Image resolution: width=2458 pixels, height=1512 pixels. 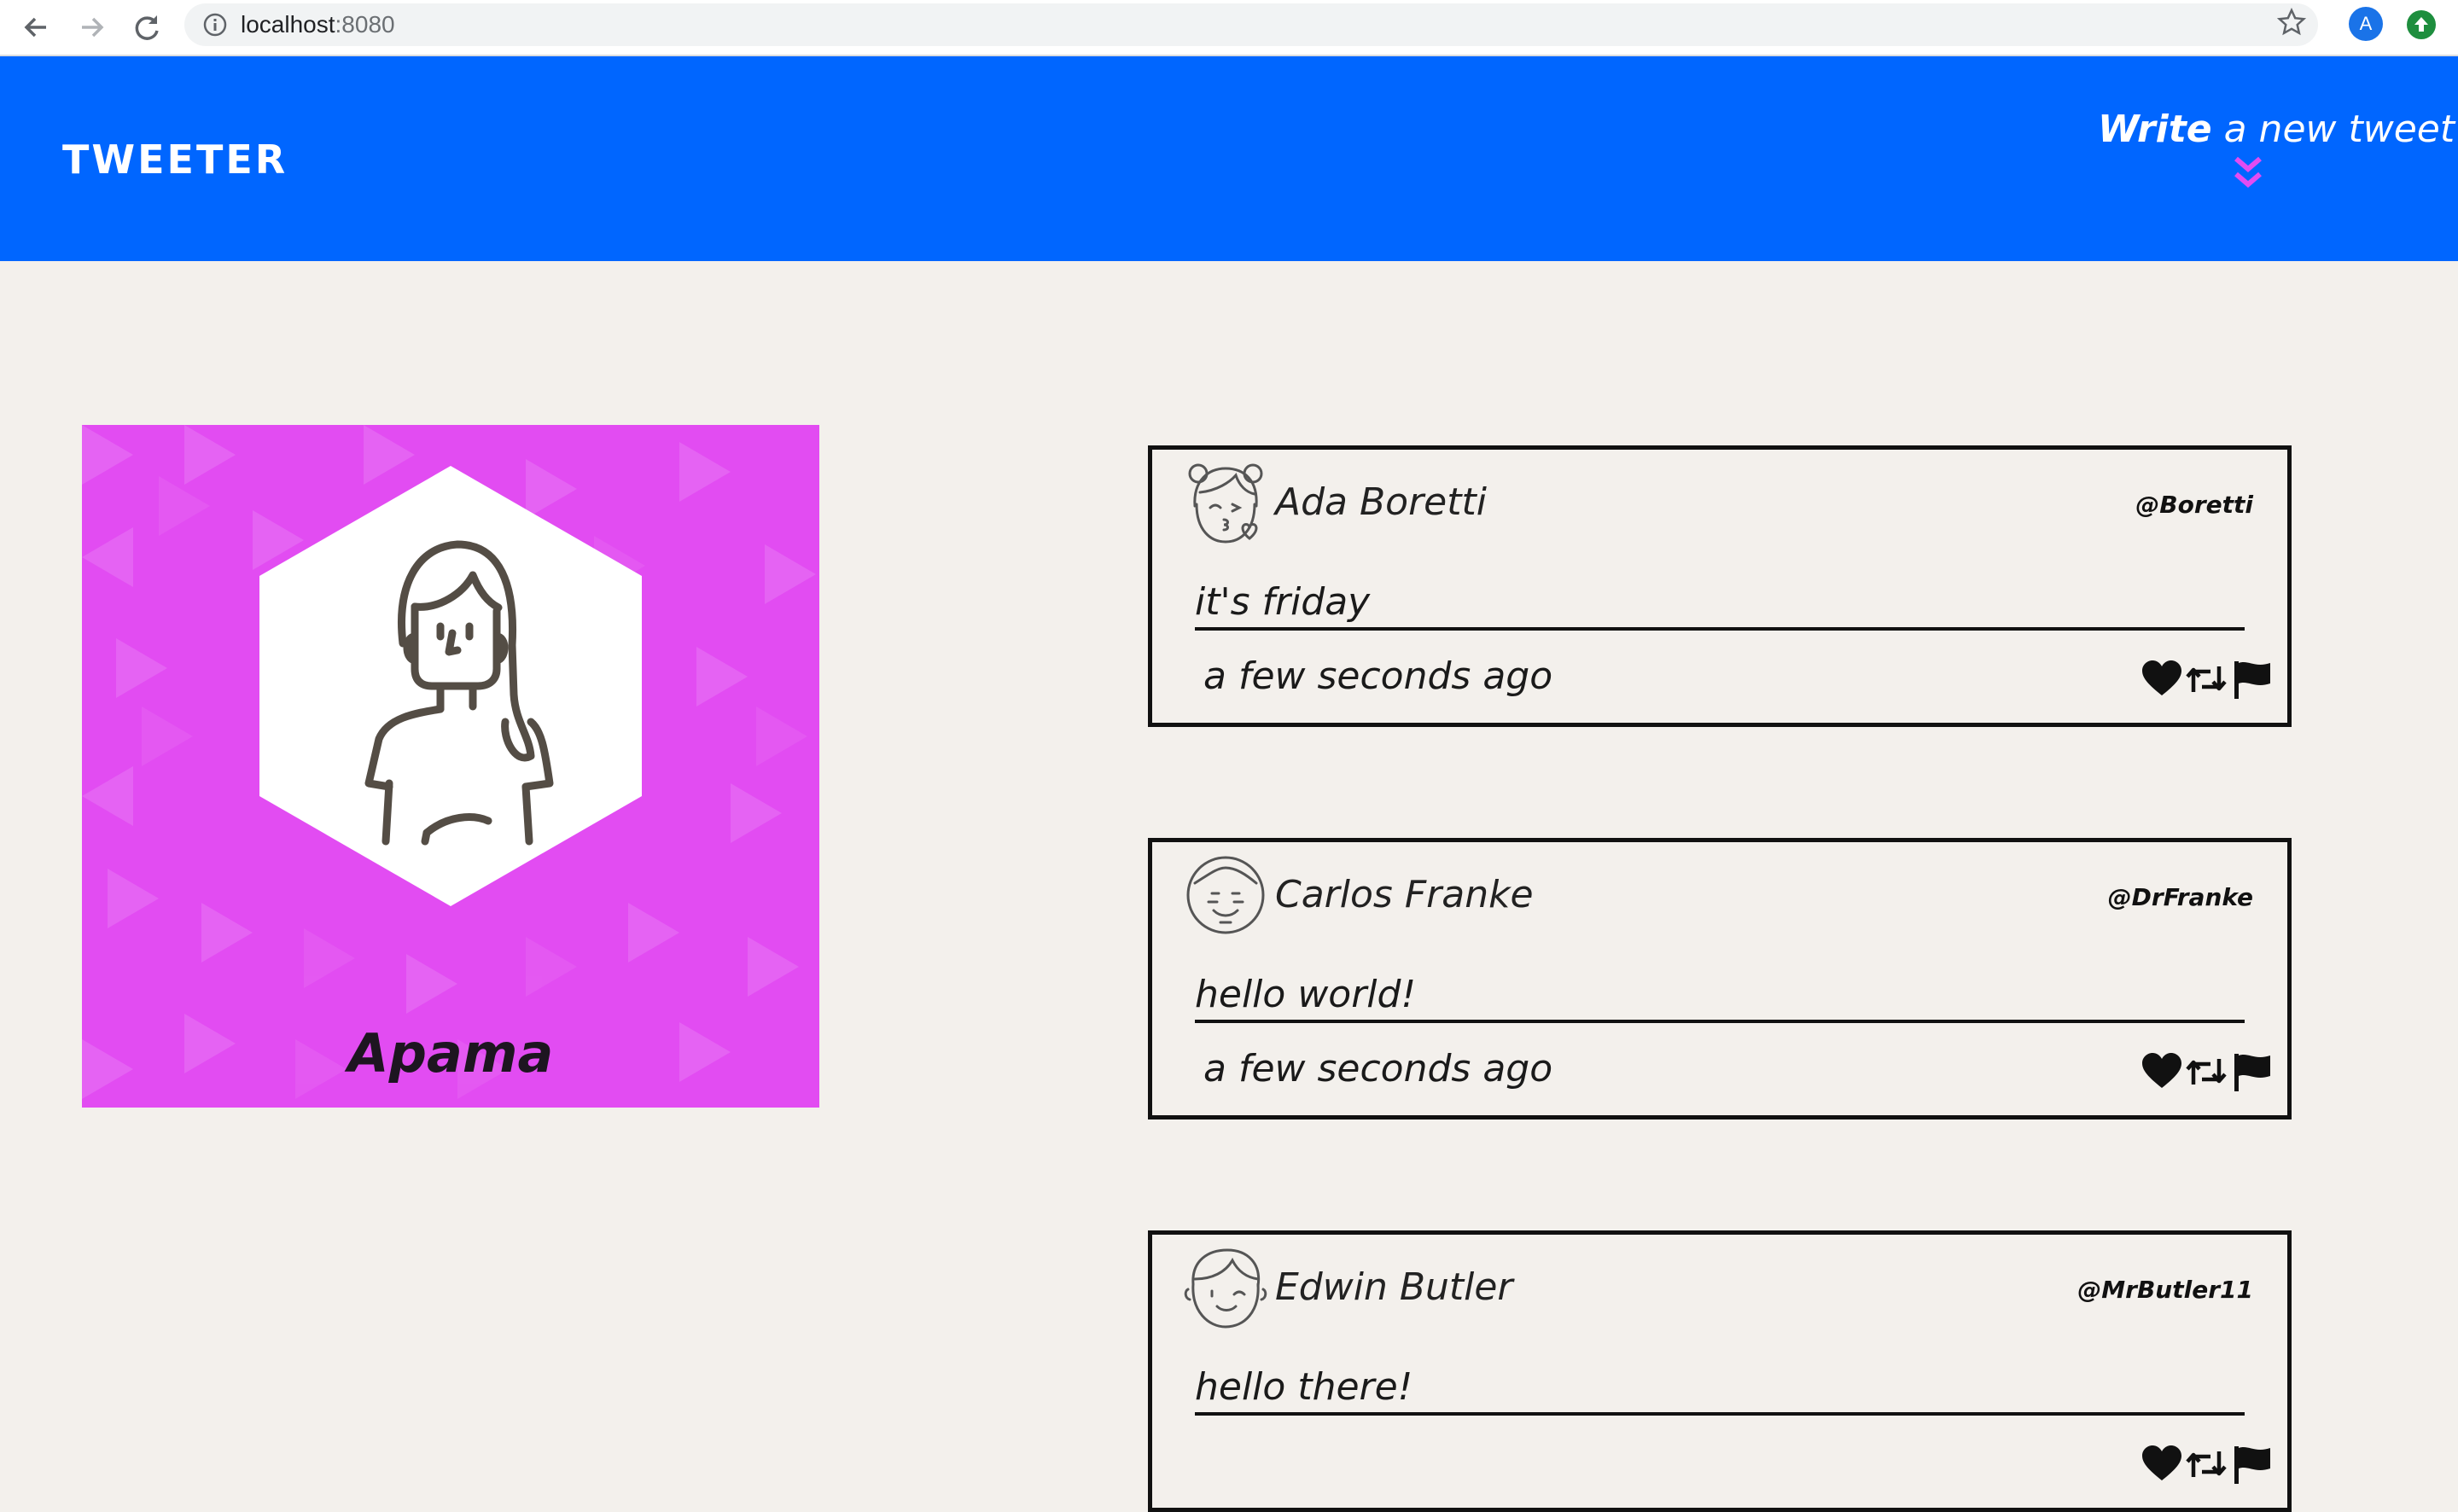 I want to click on write-link-strong: Write, so click(x=2155, y=129).